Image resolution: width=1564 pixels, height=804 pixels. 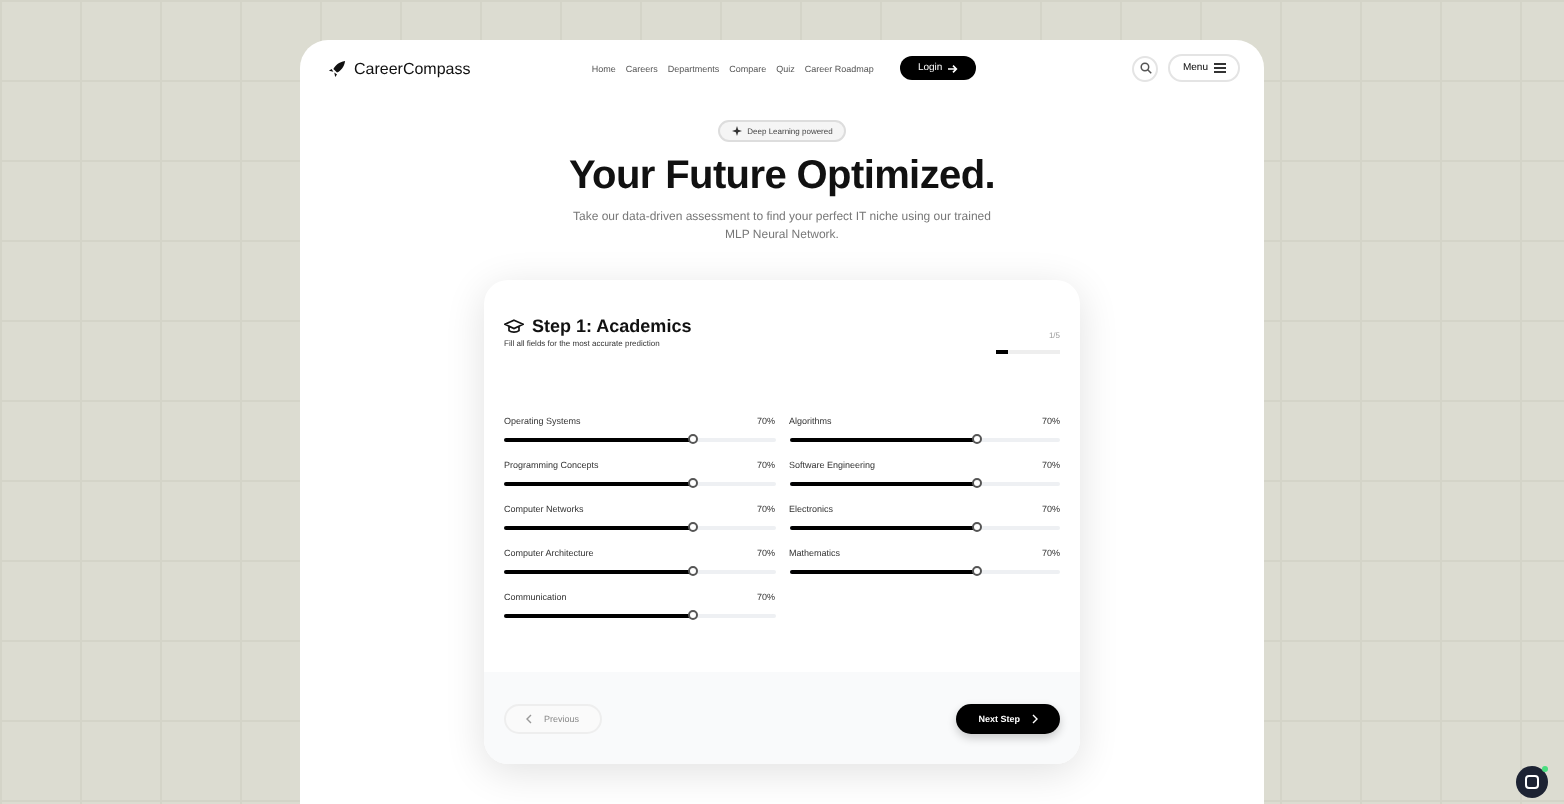 What do you see at coordinates (1035, 718) in the screenshot?
I see `chevron-right-icon` at bounding box center [1035, 718].